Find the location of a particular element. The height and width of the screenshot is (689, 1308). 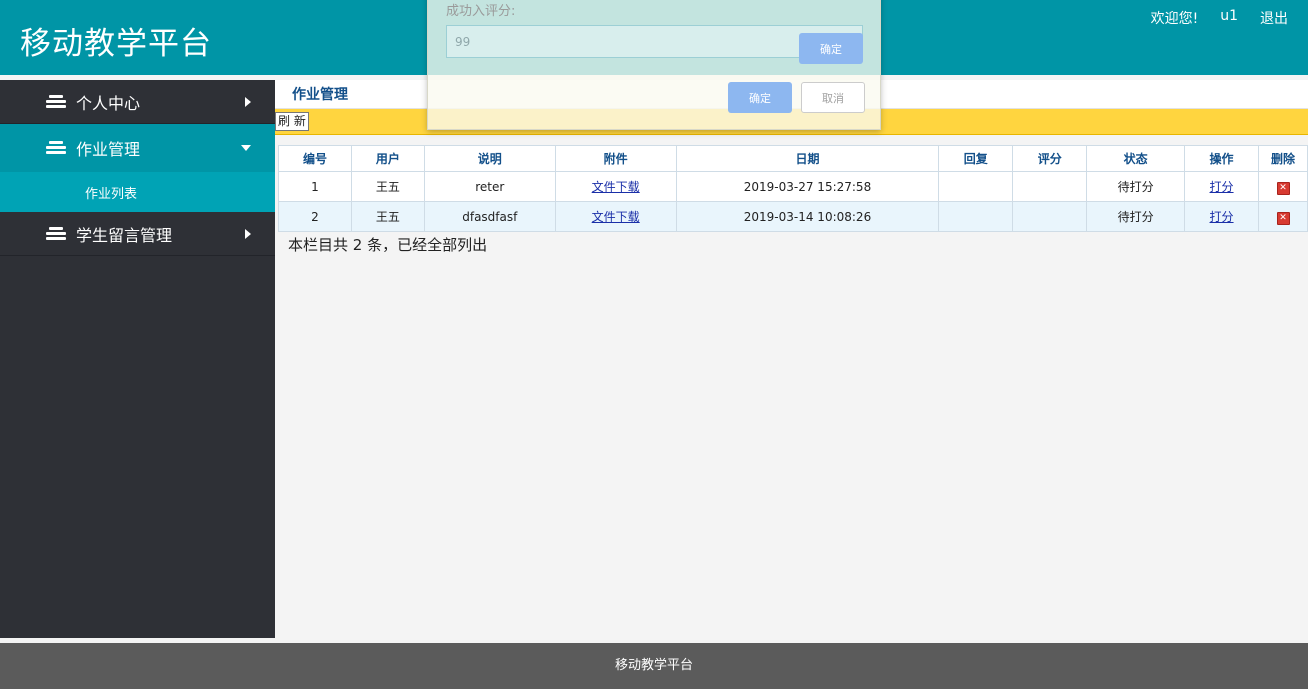

confirm-button: 确定 is located at coordinates (760, 97).